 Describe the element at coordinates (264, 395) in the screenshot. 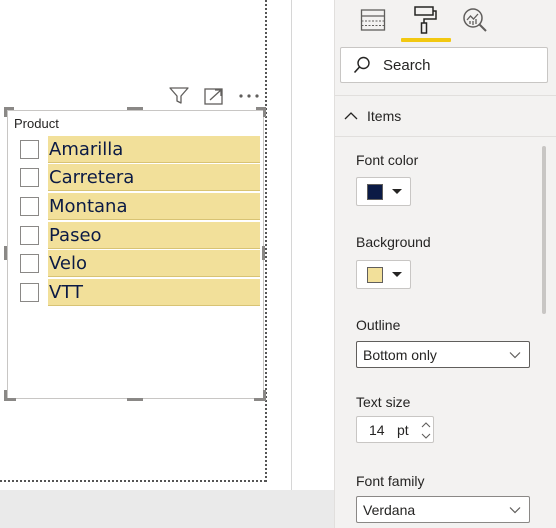

I see `resize-handle-bottom-right` at that location.